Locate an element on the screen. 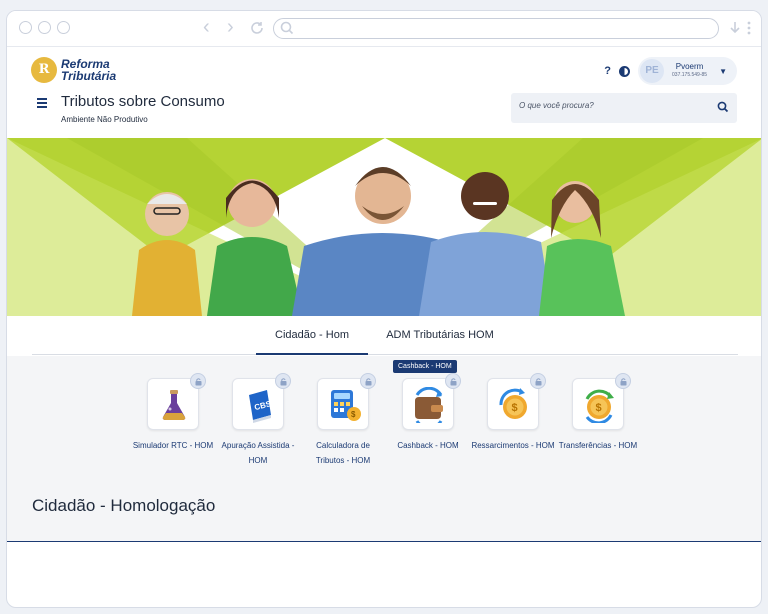 This screenshot has height=614, width=768. kebab-menu-icon is located at coordinates (749, 28).